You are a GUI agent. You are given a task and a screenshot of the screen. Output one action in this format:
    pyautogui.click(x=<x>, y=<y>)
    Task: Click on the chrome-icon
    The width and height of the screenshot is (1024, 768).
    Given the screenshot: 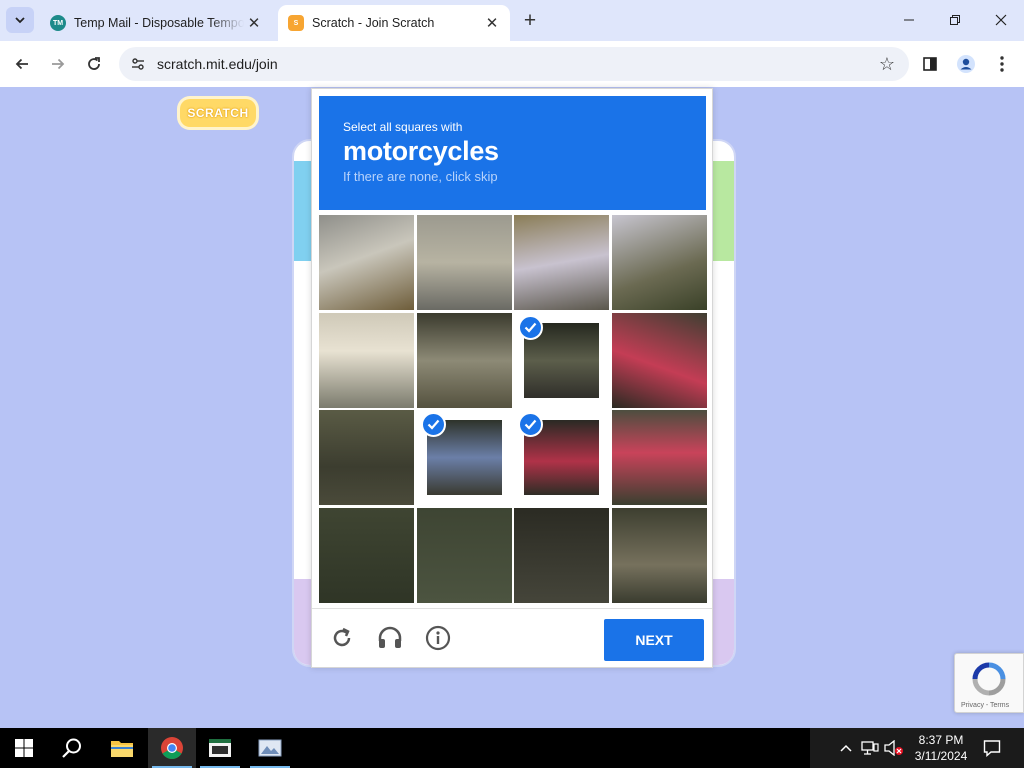 What is the action you would take?
    pyautogui.click(x=172, y=748)
    